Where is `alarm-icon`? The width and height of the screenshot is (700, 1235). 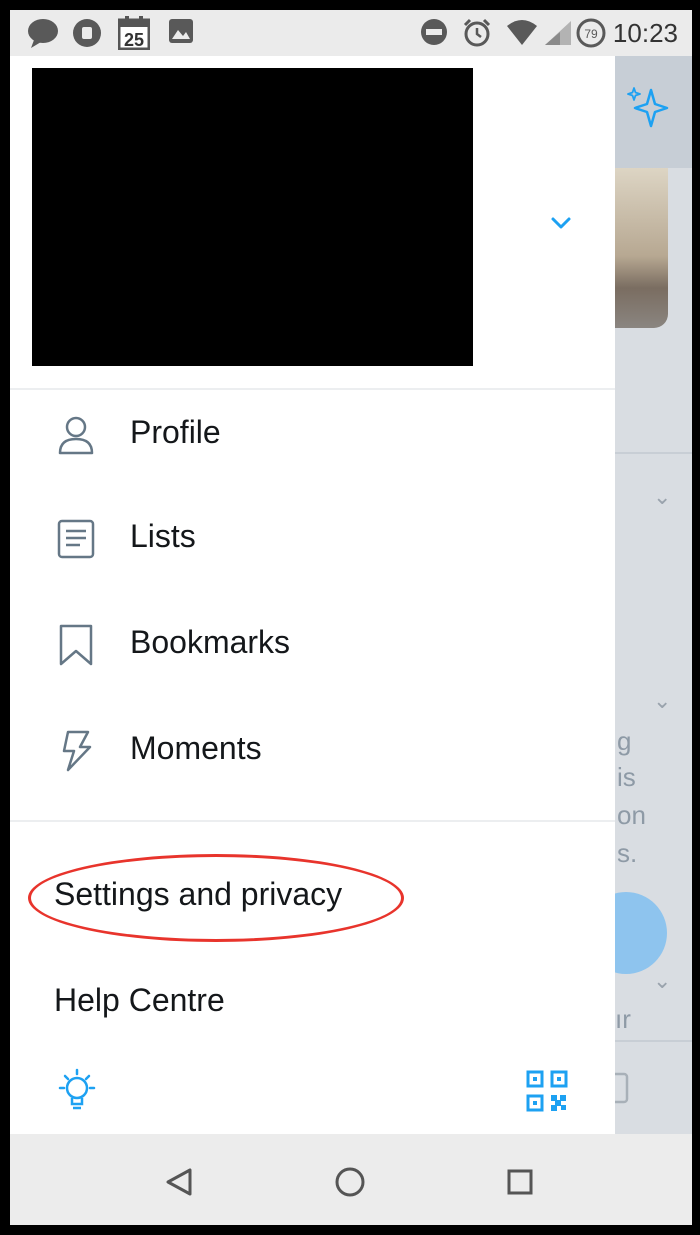 alarm-icon is located at coordinates (477, 32).